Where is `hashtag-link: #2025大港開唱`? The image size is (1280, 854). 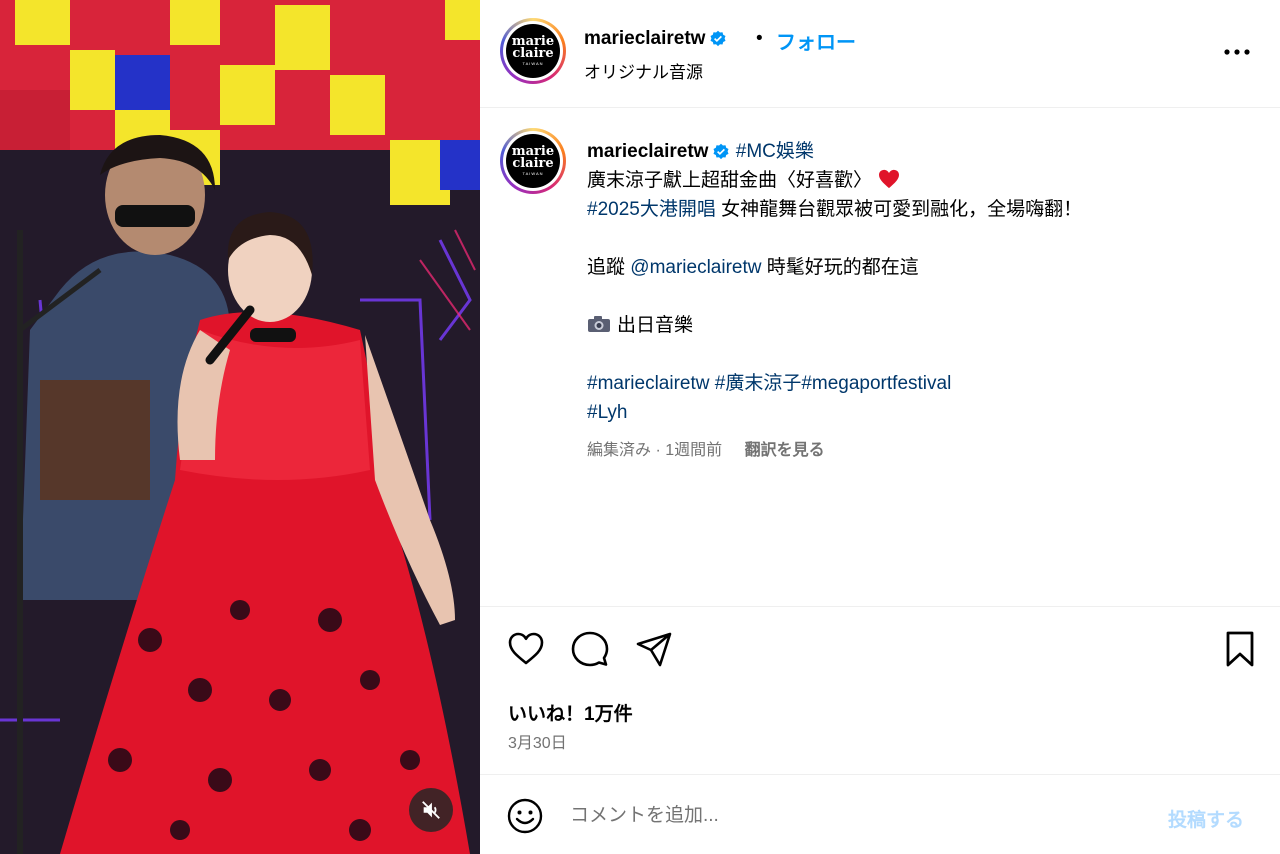 hashtag-link: #2025大港開唱 is located at coordinates (651, 209).